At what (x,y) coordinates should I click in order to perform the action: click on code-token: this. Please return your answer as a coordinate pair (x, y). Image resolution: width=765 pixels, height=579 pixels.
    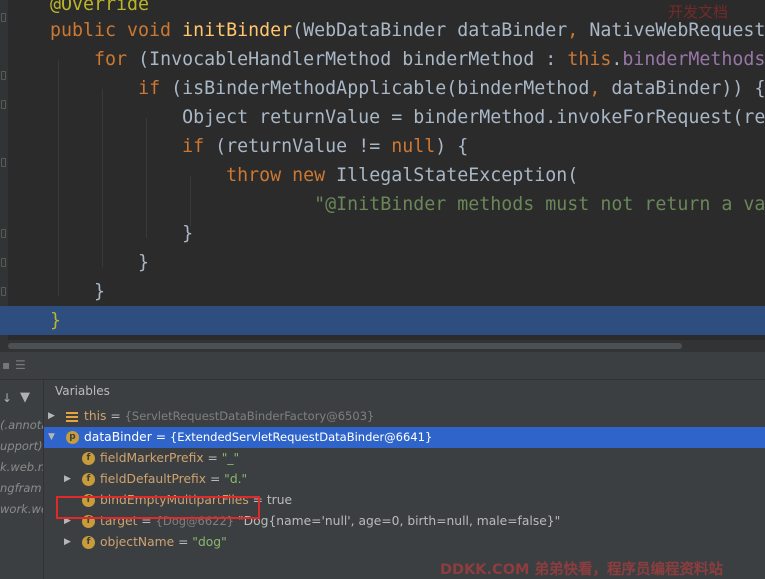
    Looking at the image, I should click on (589, 59).